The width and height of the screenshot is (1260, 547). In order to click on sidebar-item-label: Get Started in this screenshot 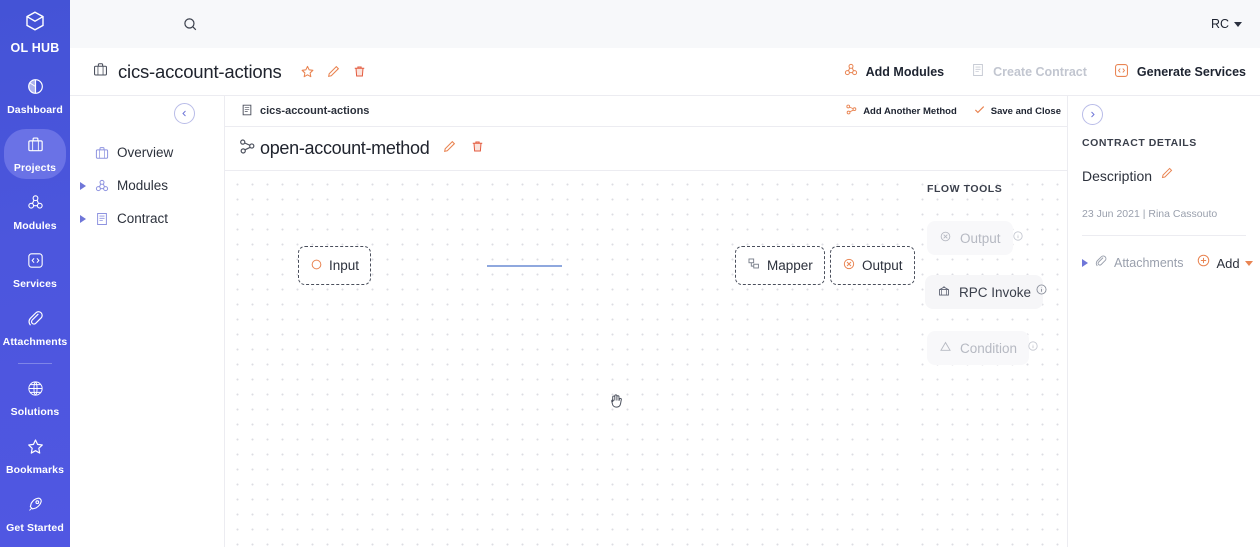, I will do `click(35, 528)`.